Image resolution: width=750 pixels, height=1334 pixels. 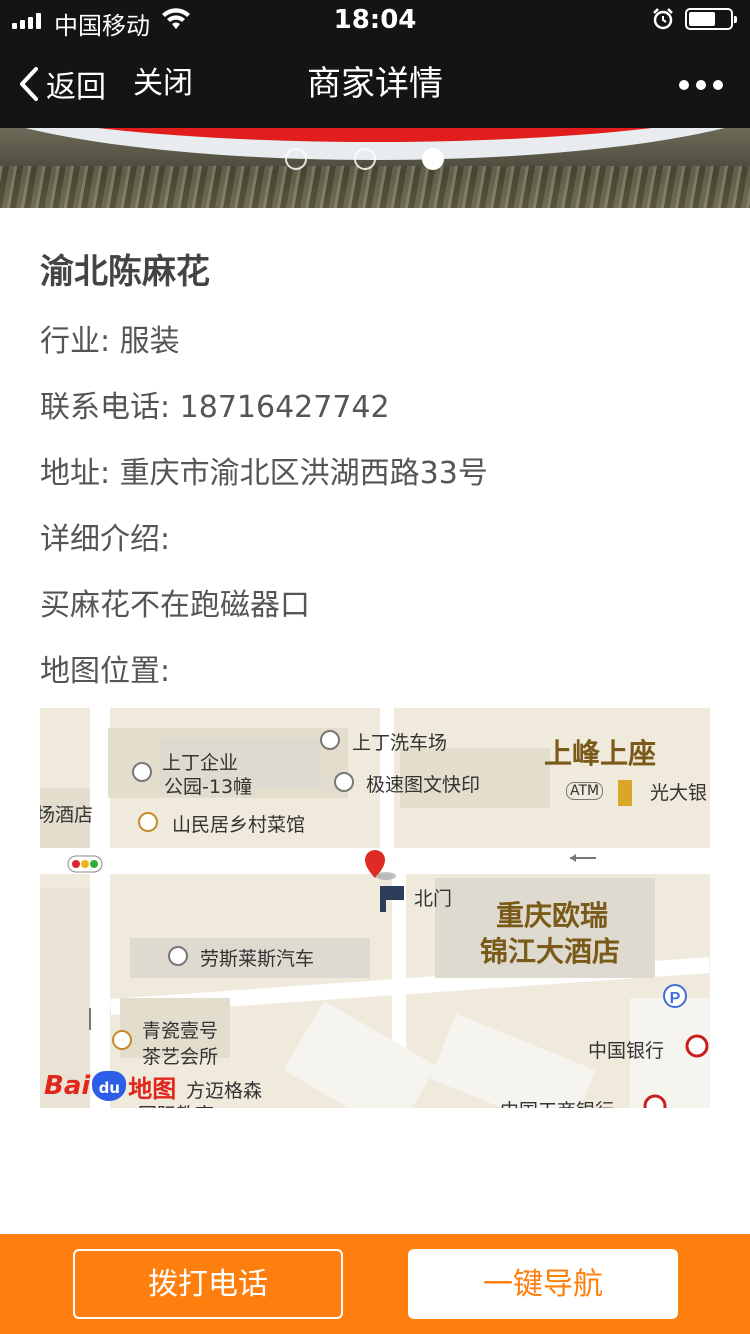 I want to click on page-title: 商家详情, so click(x=375, y=84).